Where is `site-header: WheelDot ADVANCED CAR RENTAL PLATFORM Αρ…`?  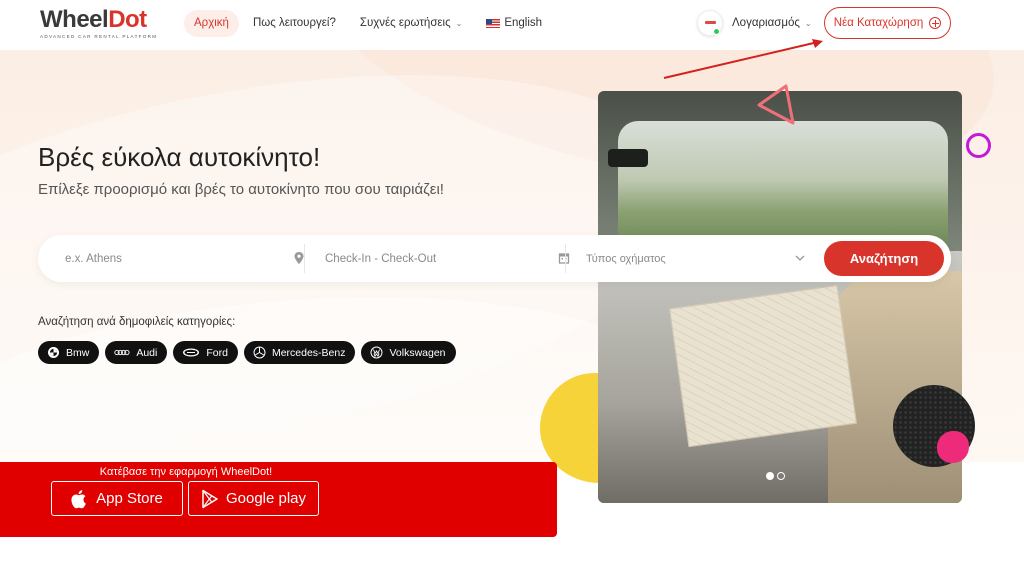 site-header: WheelDot ADVANCED CAR RENTAL PLATFORM Αρ… is located at coordinates (512, 25).